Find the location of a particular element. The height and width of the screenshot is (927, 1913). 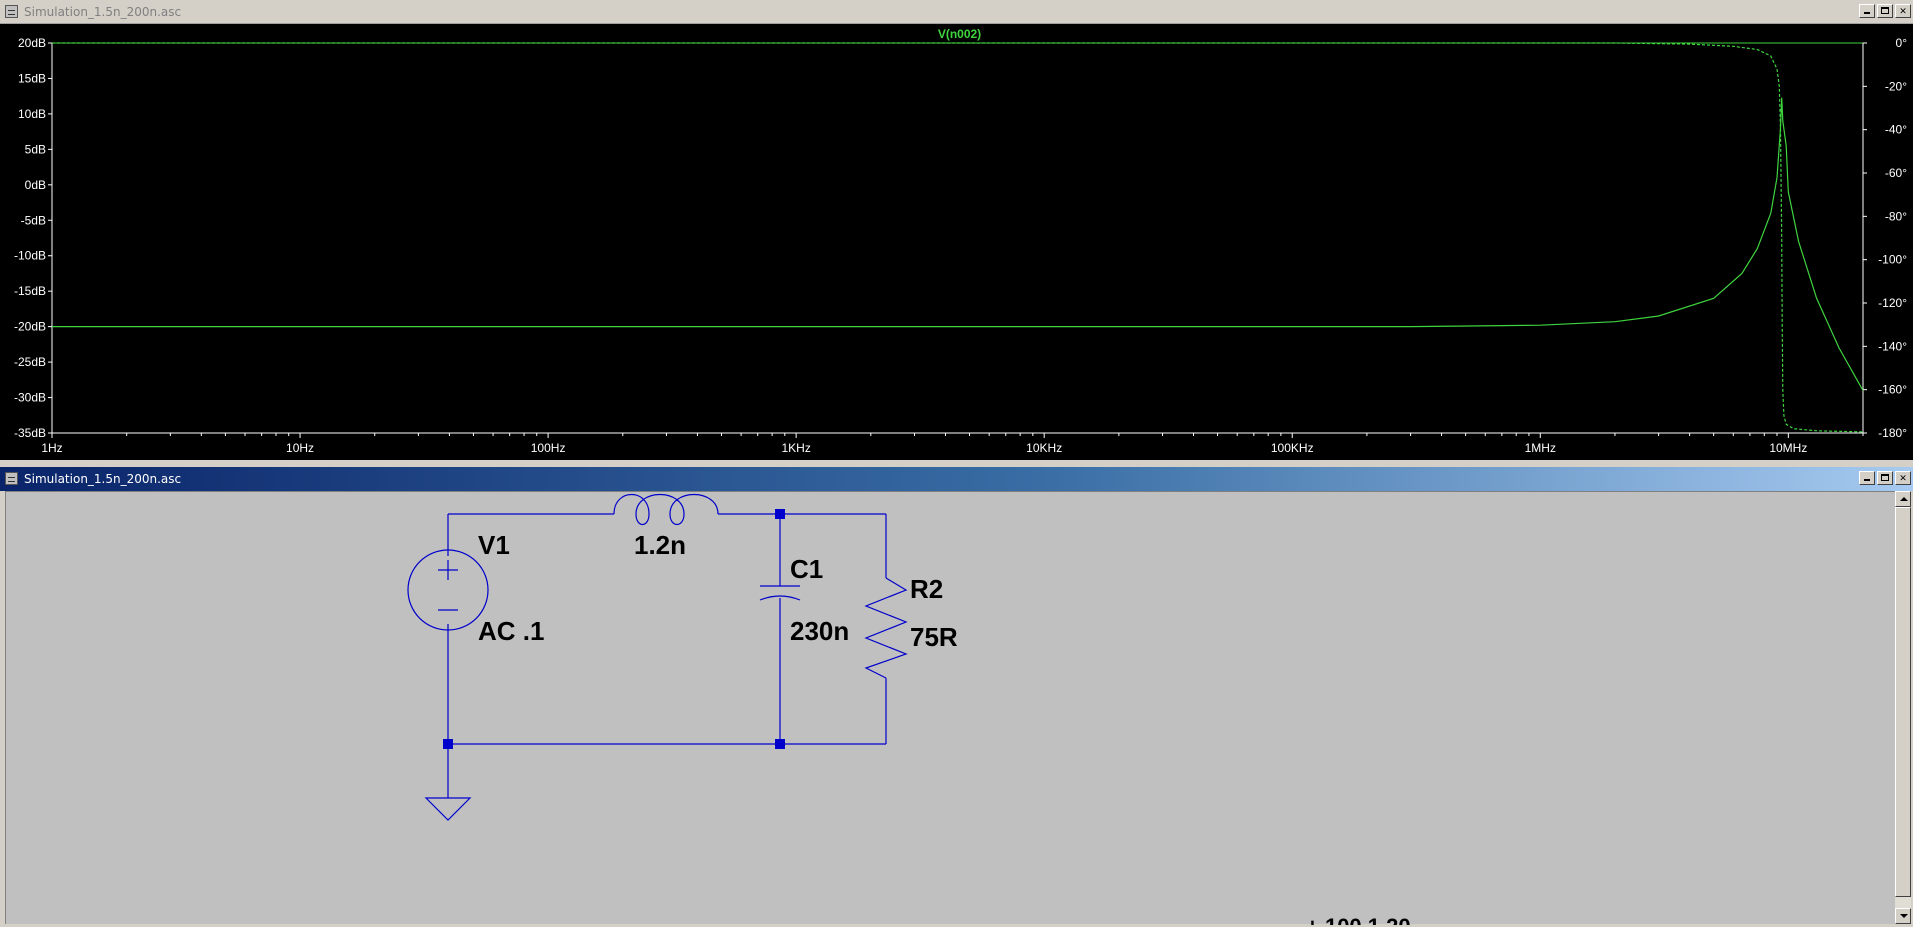

source-name: V1 is located at coordinates (494, 545).